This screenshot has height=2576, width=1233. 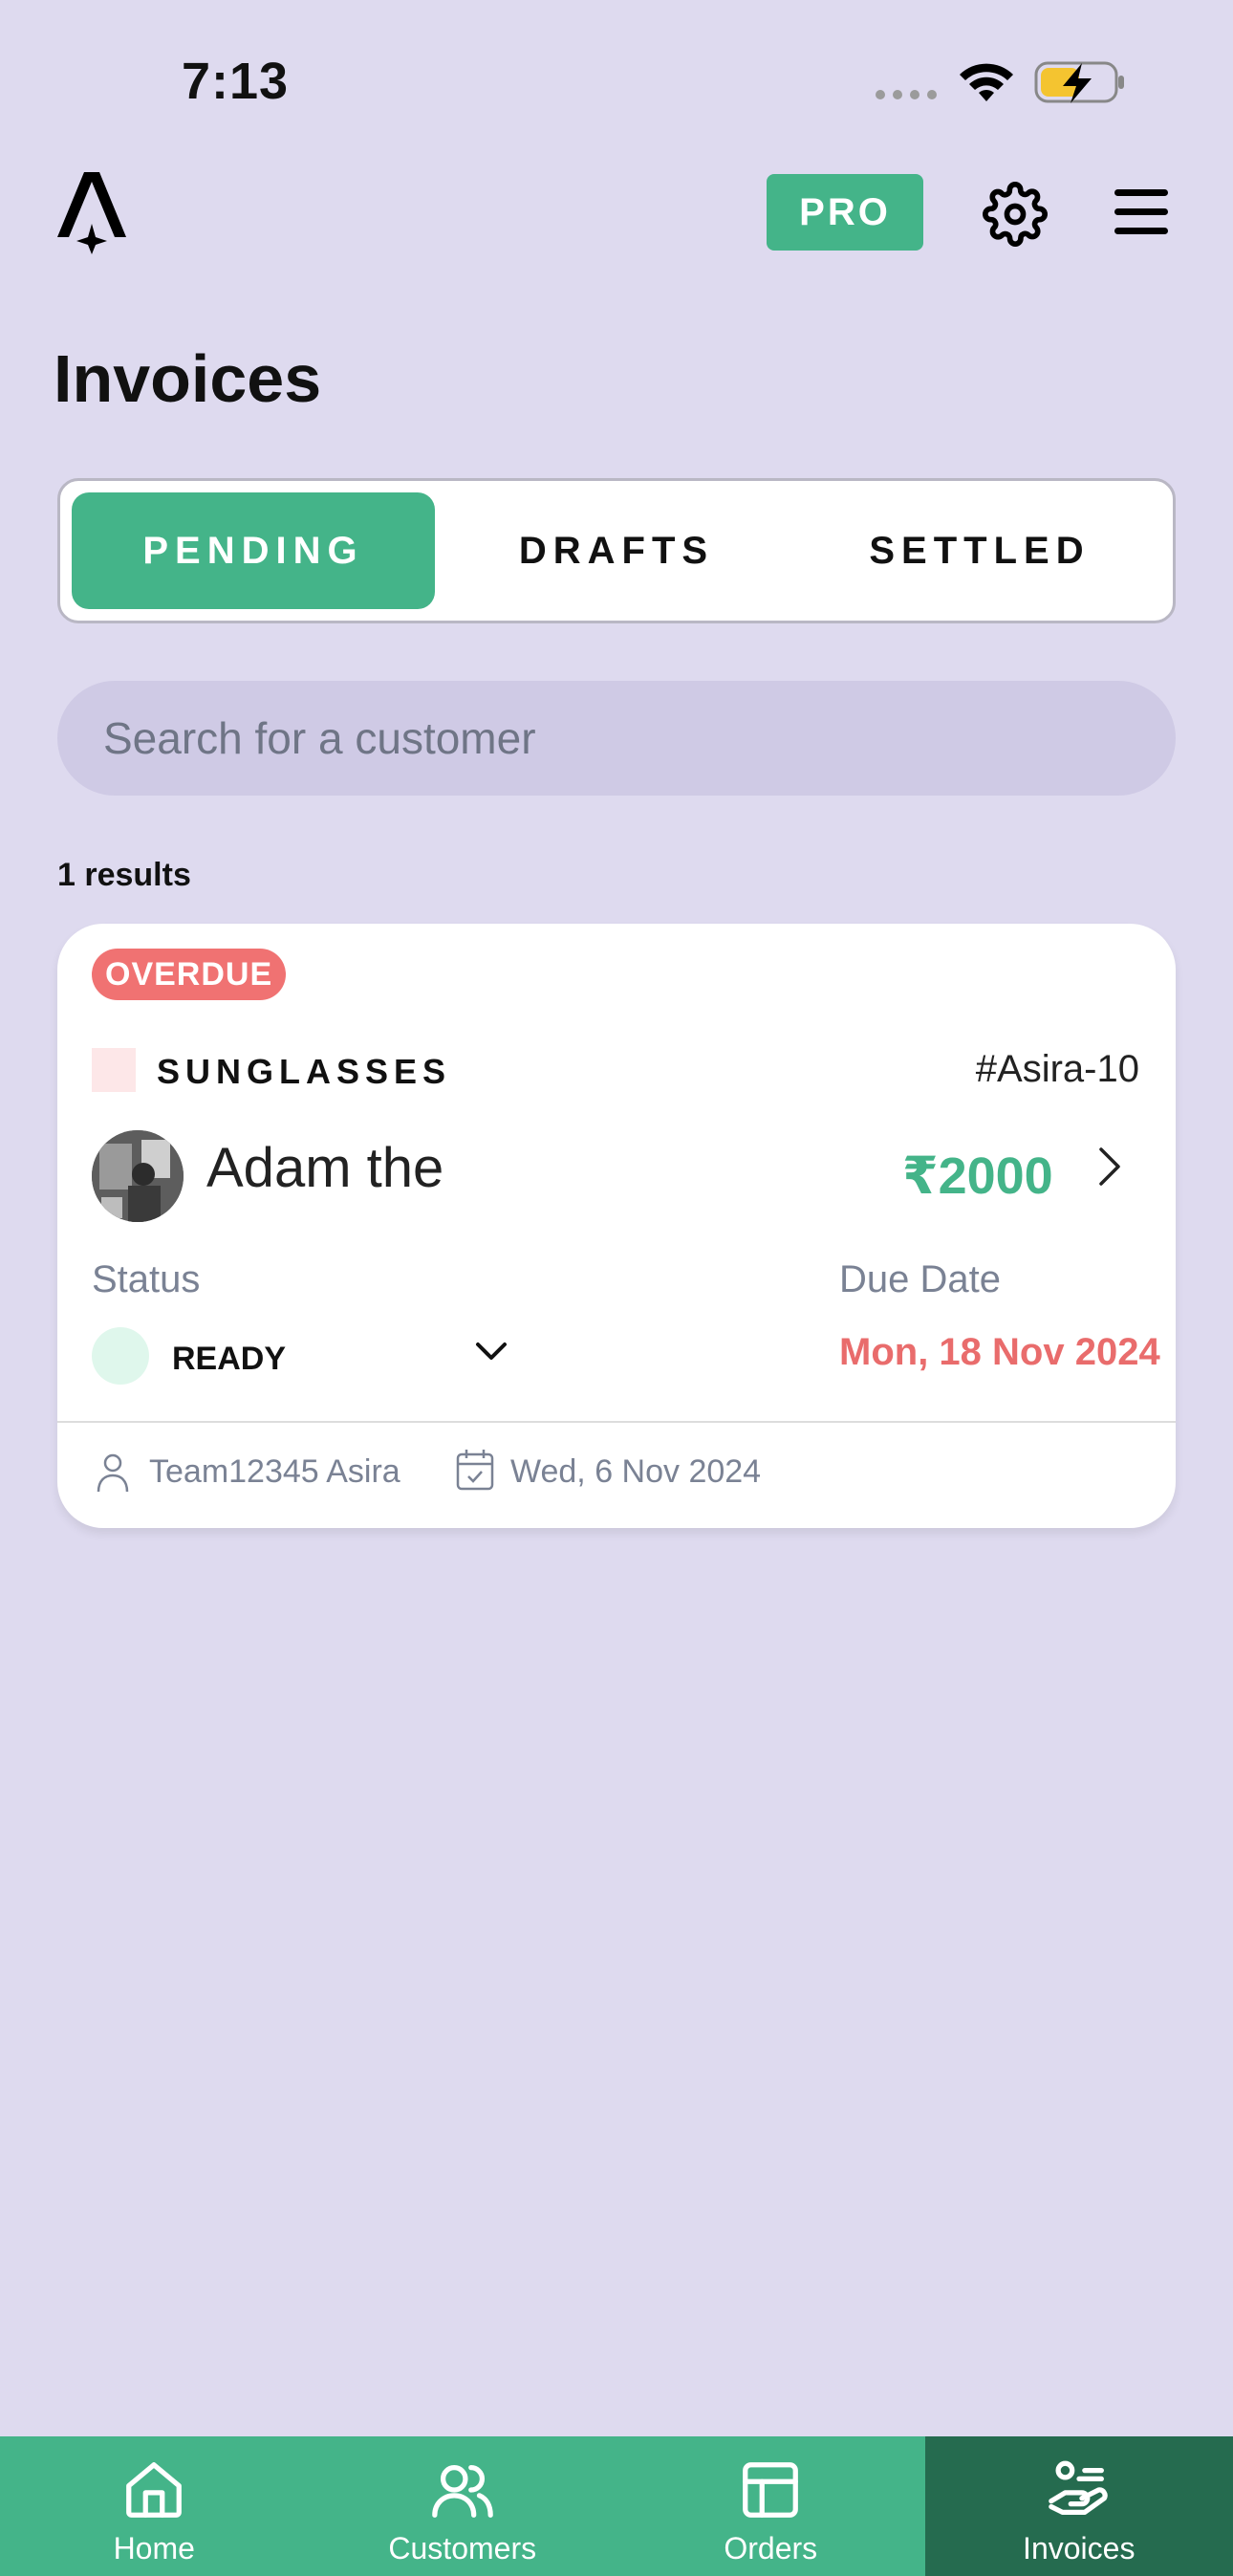 I want to click on nav-home-label: Home, so click(x=154, y=2548).